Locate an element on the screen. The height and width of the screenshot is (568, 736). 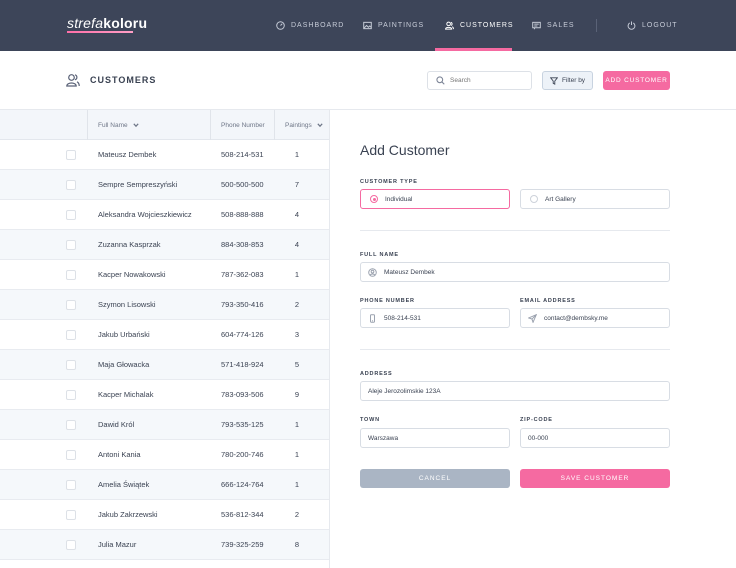
column-header-name: Full Name is located at coordinates (118, 125).